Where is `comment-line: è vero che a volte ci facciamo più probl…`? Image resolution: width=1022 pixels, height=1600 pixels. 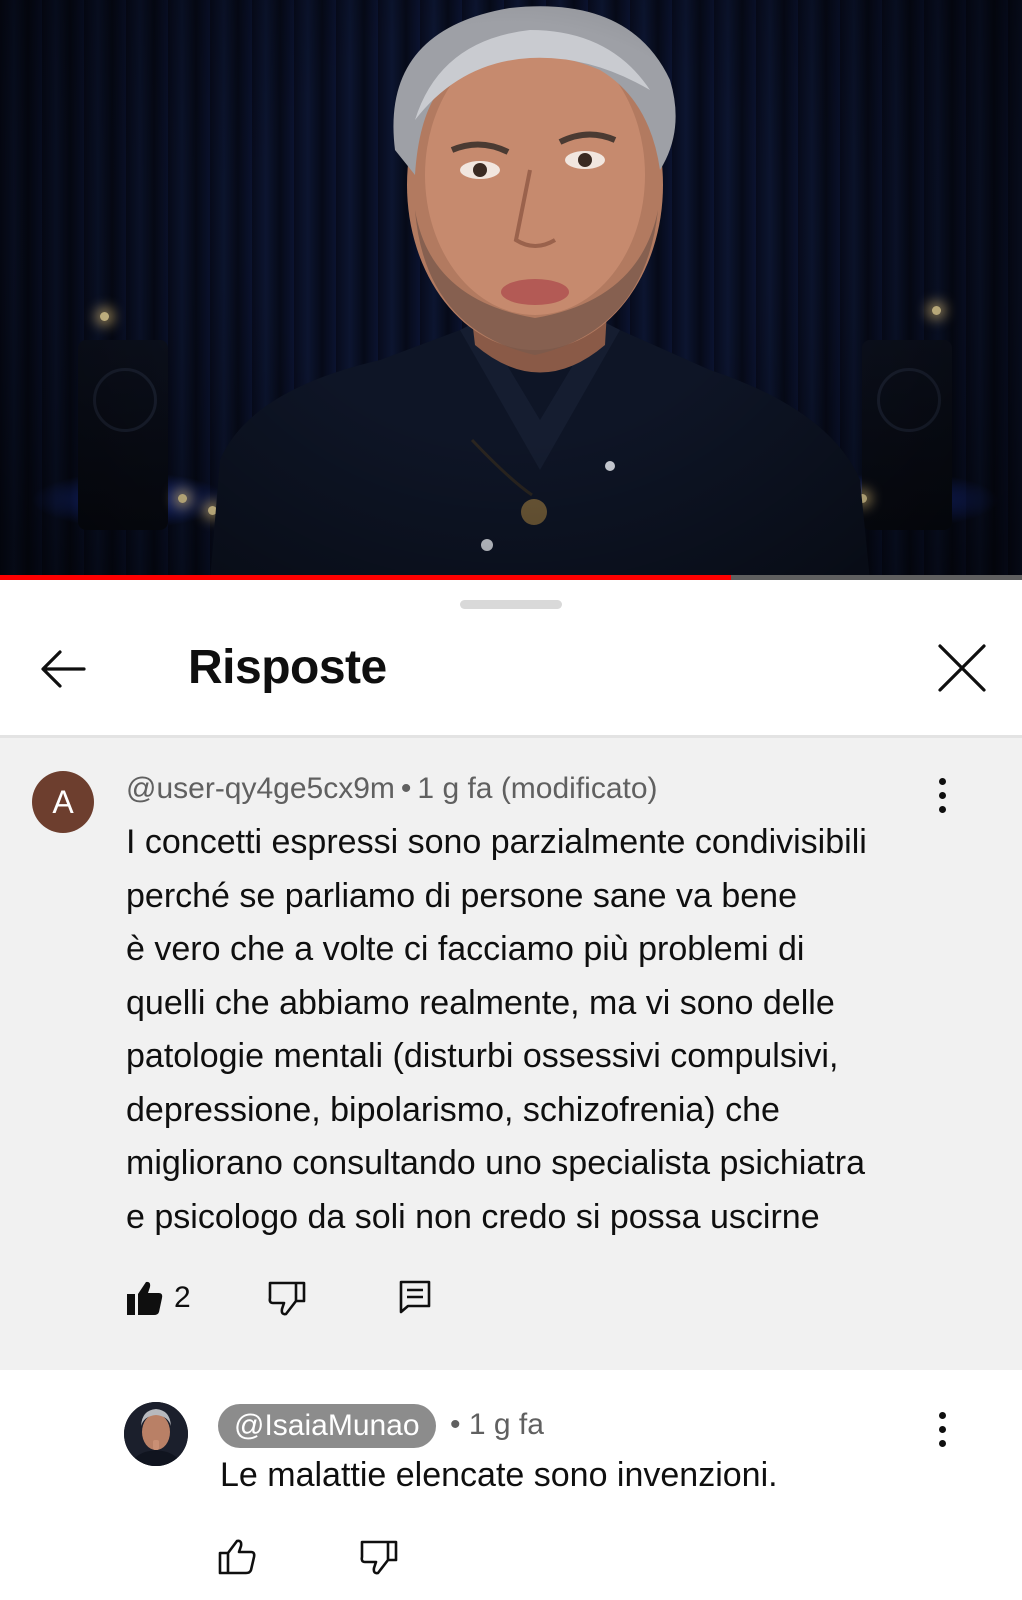
comment-line: è vero che a volte ci facciamo più probl… is located at coordinates (465, 949).